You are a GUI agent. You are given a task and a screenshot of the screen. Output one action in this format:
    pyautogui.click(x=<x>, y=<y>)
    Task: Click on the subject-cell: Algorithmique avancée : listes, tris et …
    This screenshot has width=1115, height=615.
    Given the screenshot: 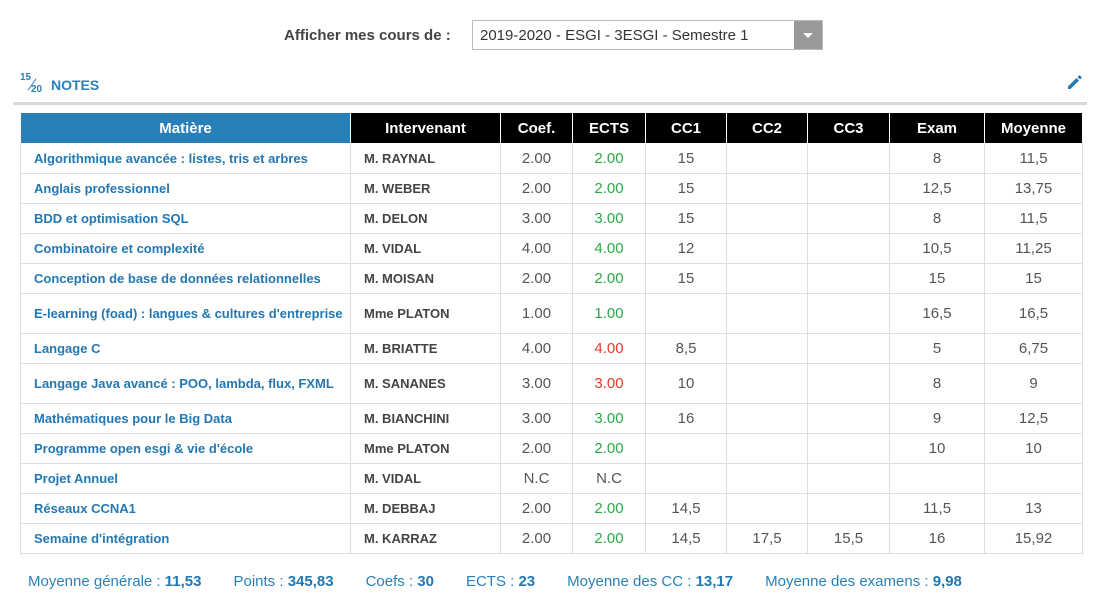 What is the action you would take?
    pyautogui.click(x=185, y=158)
    